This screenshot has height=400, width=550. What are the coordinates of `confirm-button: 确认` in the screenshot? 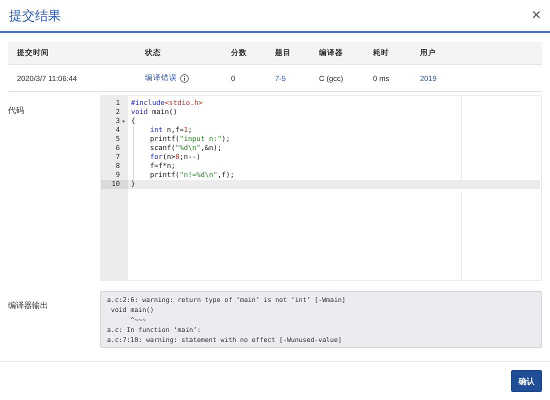 It's located at (526, 381).